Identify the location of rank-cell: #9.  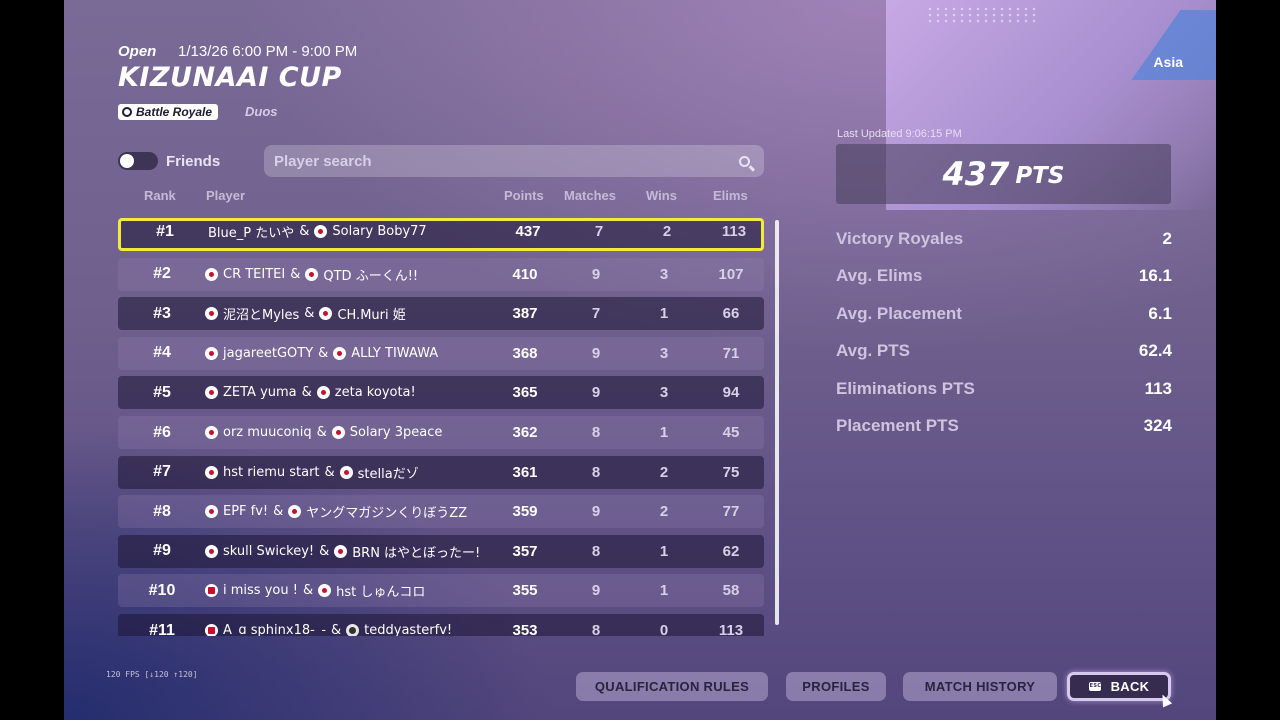
(162, 551).